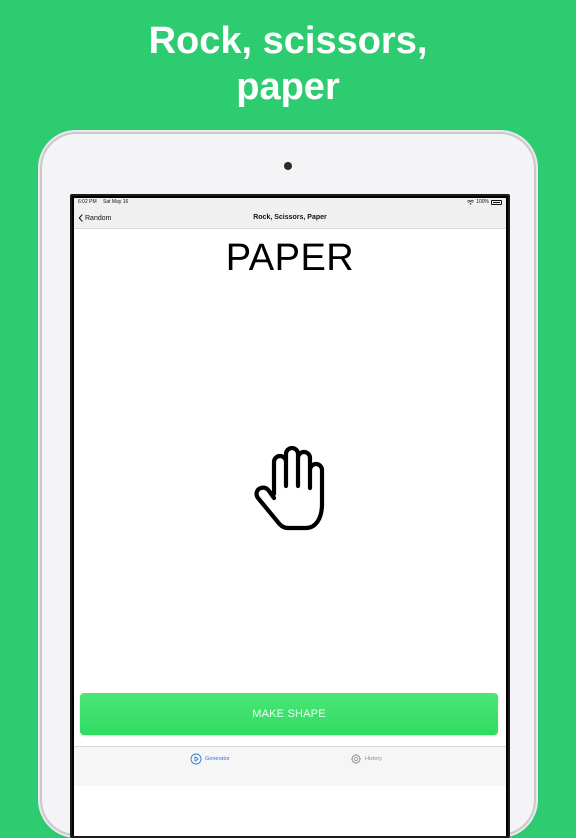 The height and width of the screenshot is (838, 576). Describe the element at coordinates (288, 41) in the screenshot. I see `promo-headline-line-1: Rock, scissors,` at that location.